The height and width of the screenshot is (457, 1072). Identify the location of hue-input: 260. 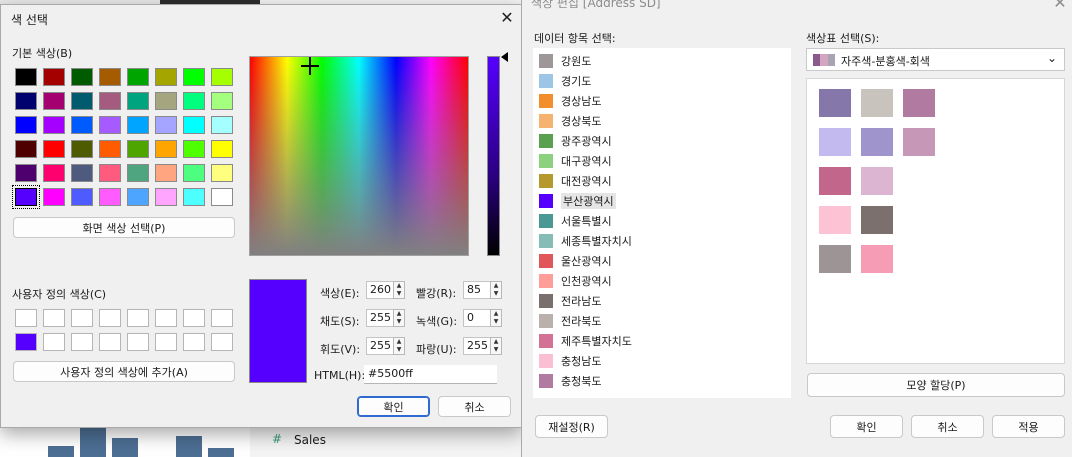
(380, 290).